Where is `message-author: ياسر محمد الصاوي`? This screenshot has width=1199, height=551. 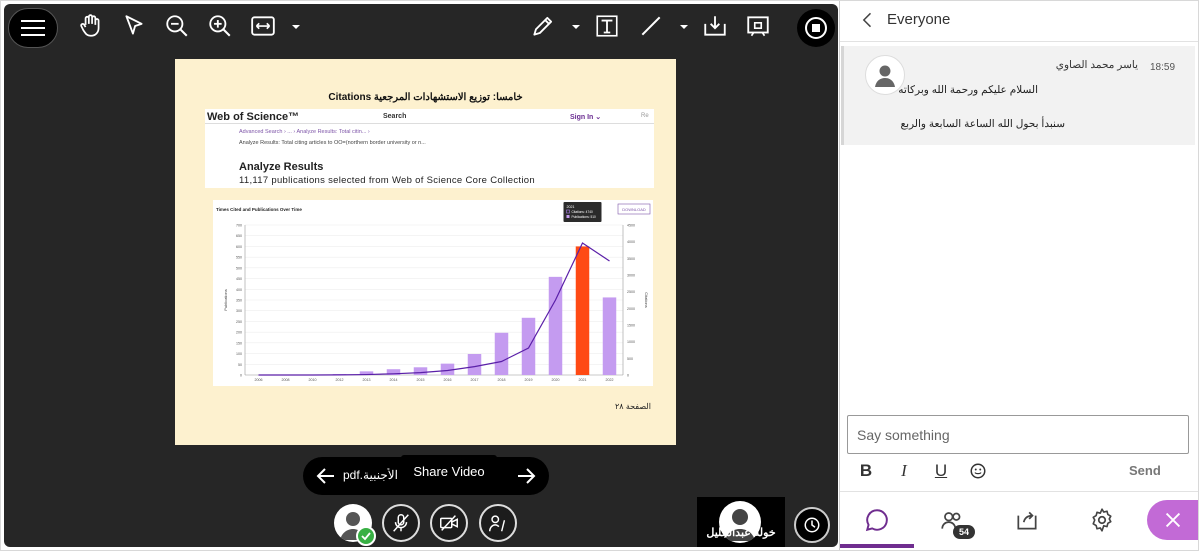 message-author: ياسر محمد الصاوي is located at coordinates (1096, 65).